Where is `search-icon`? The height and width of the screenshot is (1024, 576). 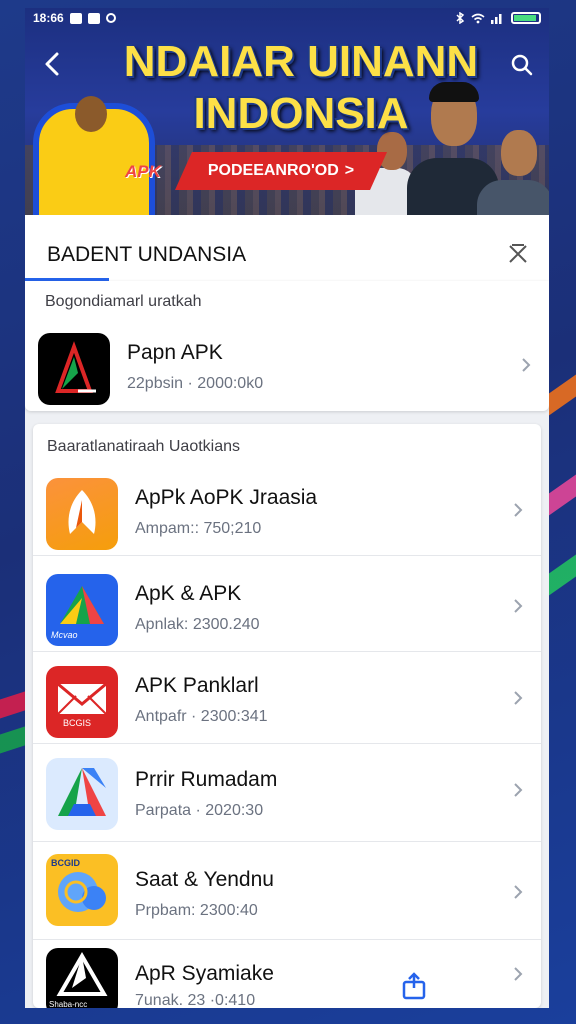
search-icon is located at coordinates (522, 65).